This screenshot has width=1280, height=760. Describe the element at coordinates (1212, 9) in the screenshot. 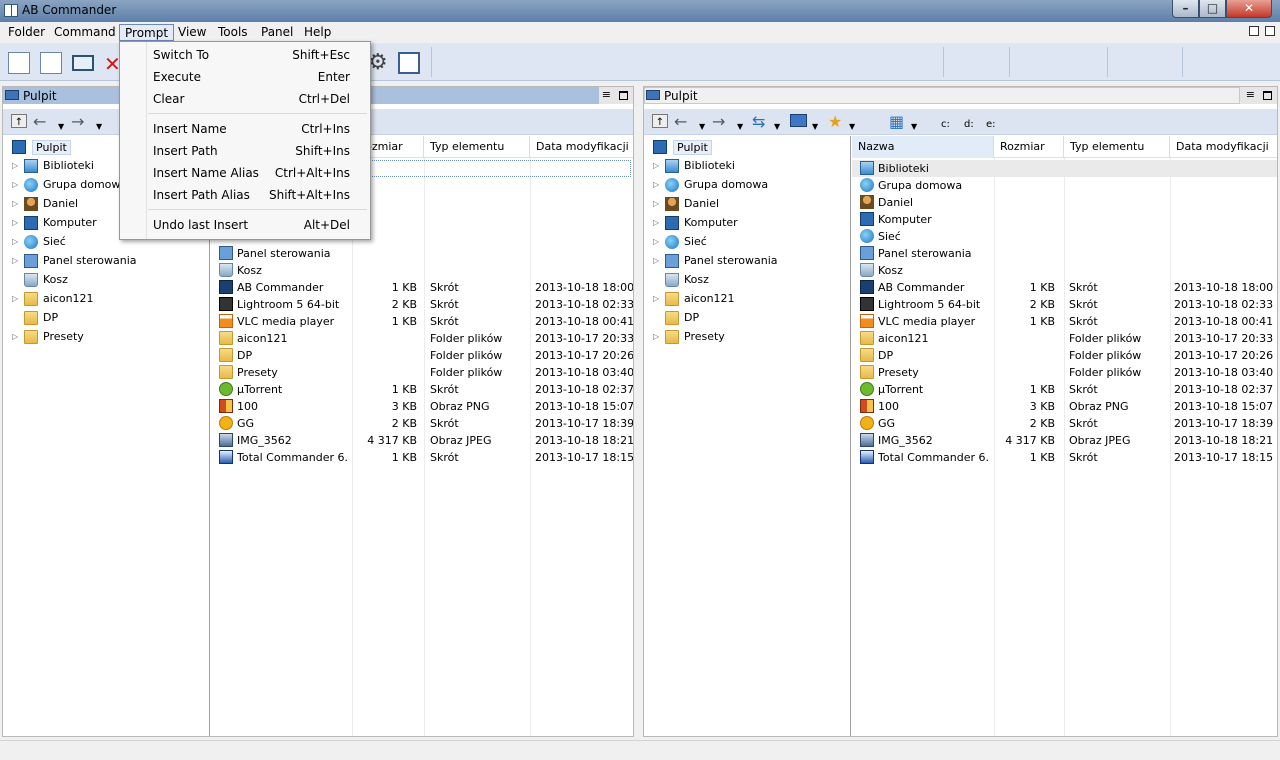

I see `maximize-button: □` at that location.